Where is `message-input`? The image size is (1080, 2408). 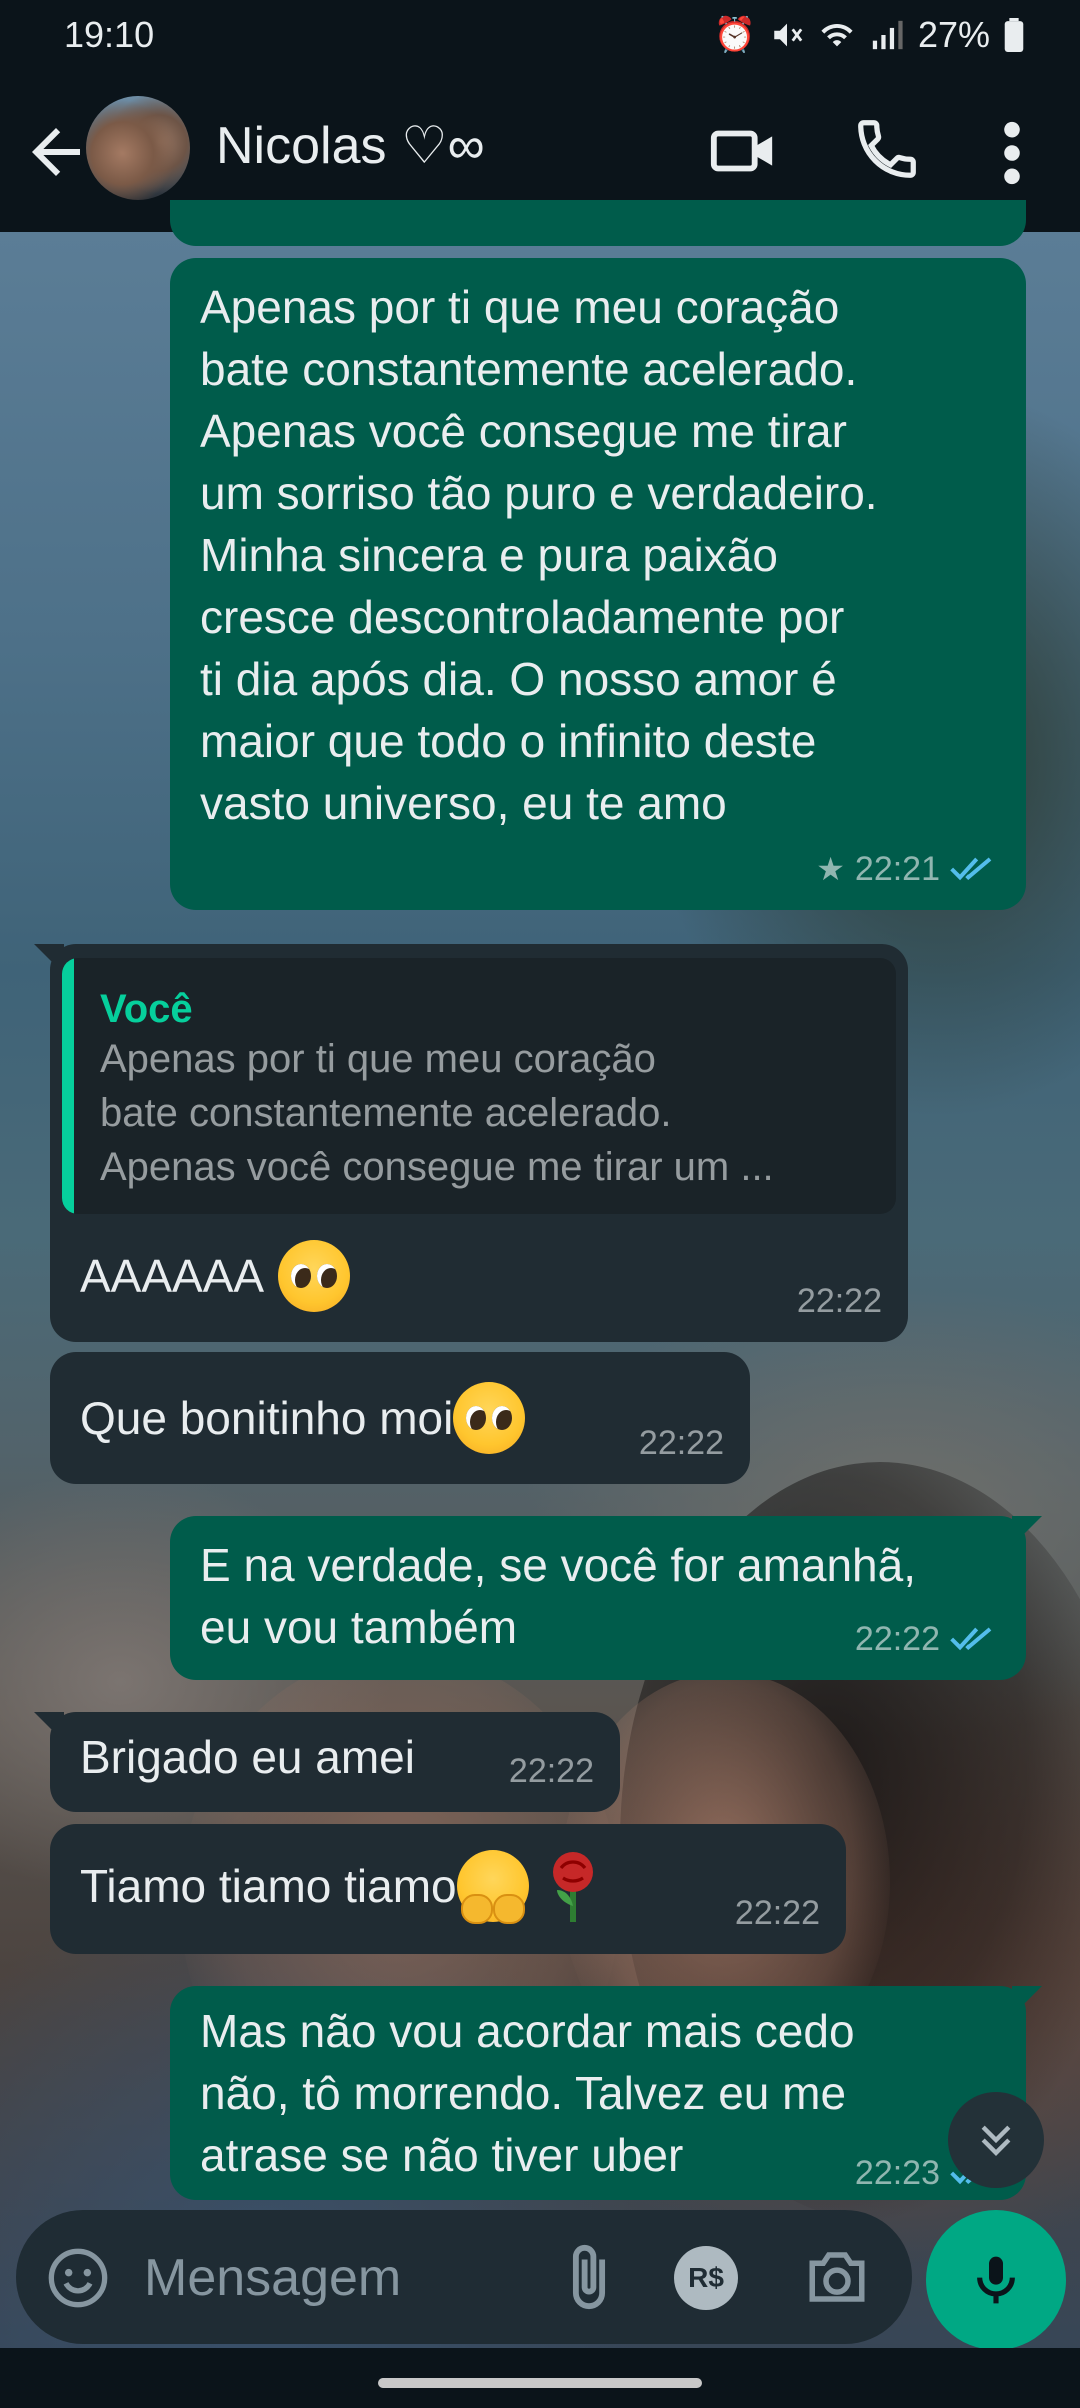 message-input is located at coordinates (354, 2278).